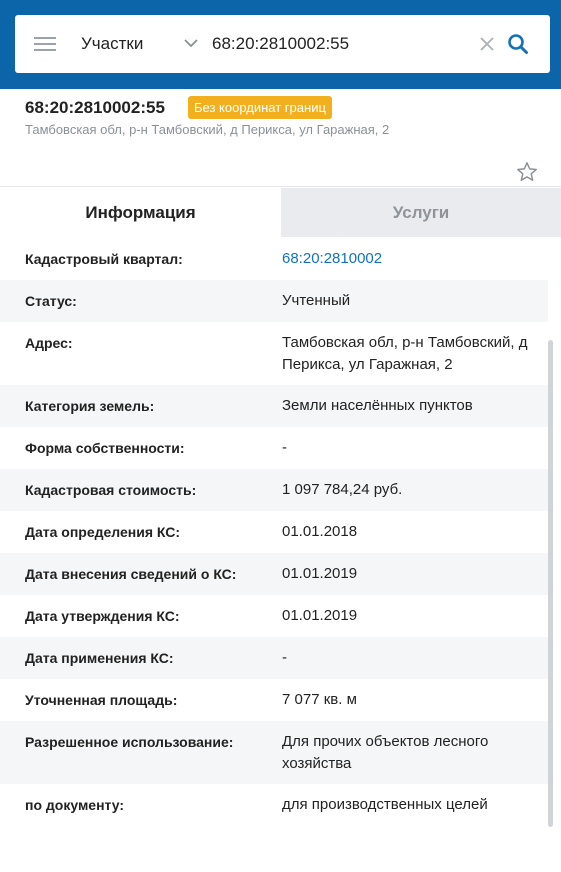  What do you see at coordinates (90, 406) in the screenshot?
I see `info-label: Категория земель:` at bounding box center [90, 406].